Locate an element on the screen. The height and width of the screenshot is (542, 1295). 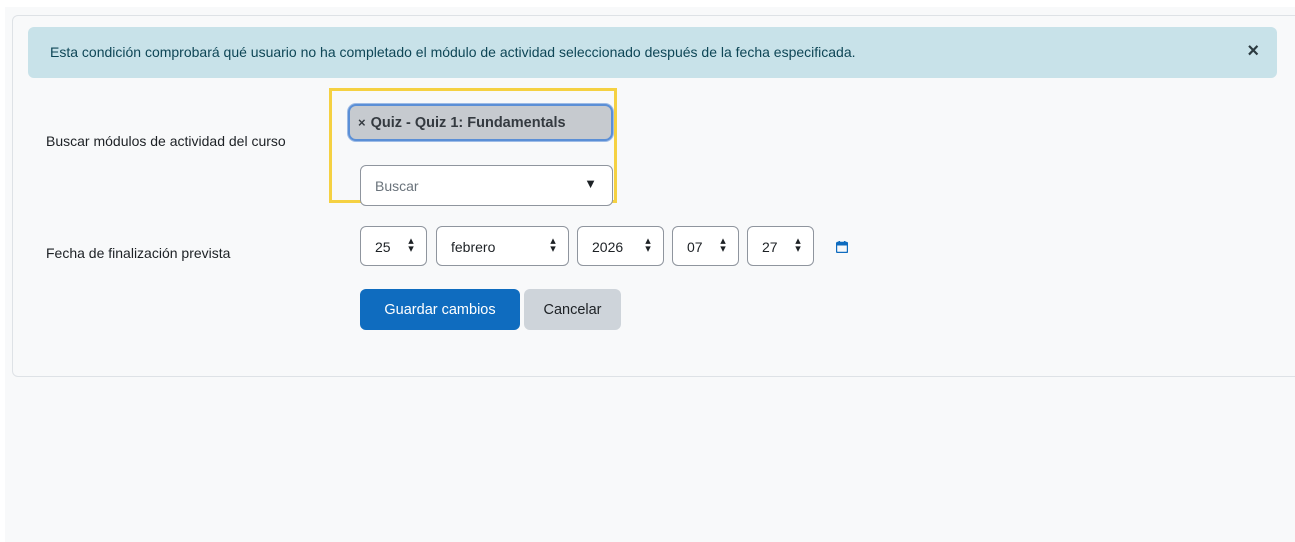
save-button: Guardar cambios is located at coordinates (440, 309).